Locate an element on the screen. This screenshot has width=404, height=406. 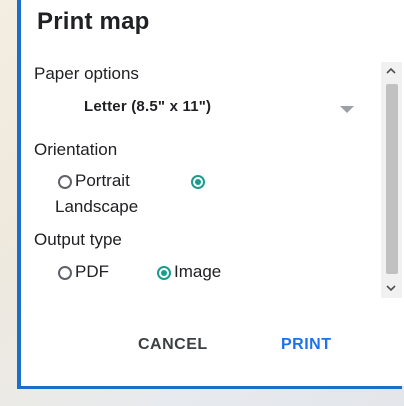
chevron-up-icon is located at coordinates (391, 70).